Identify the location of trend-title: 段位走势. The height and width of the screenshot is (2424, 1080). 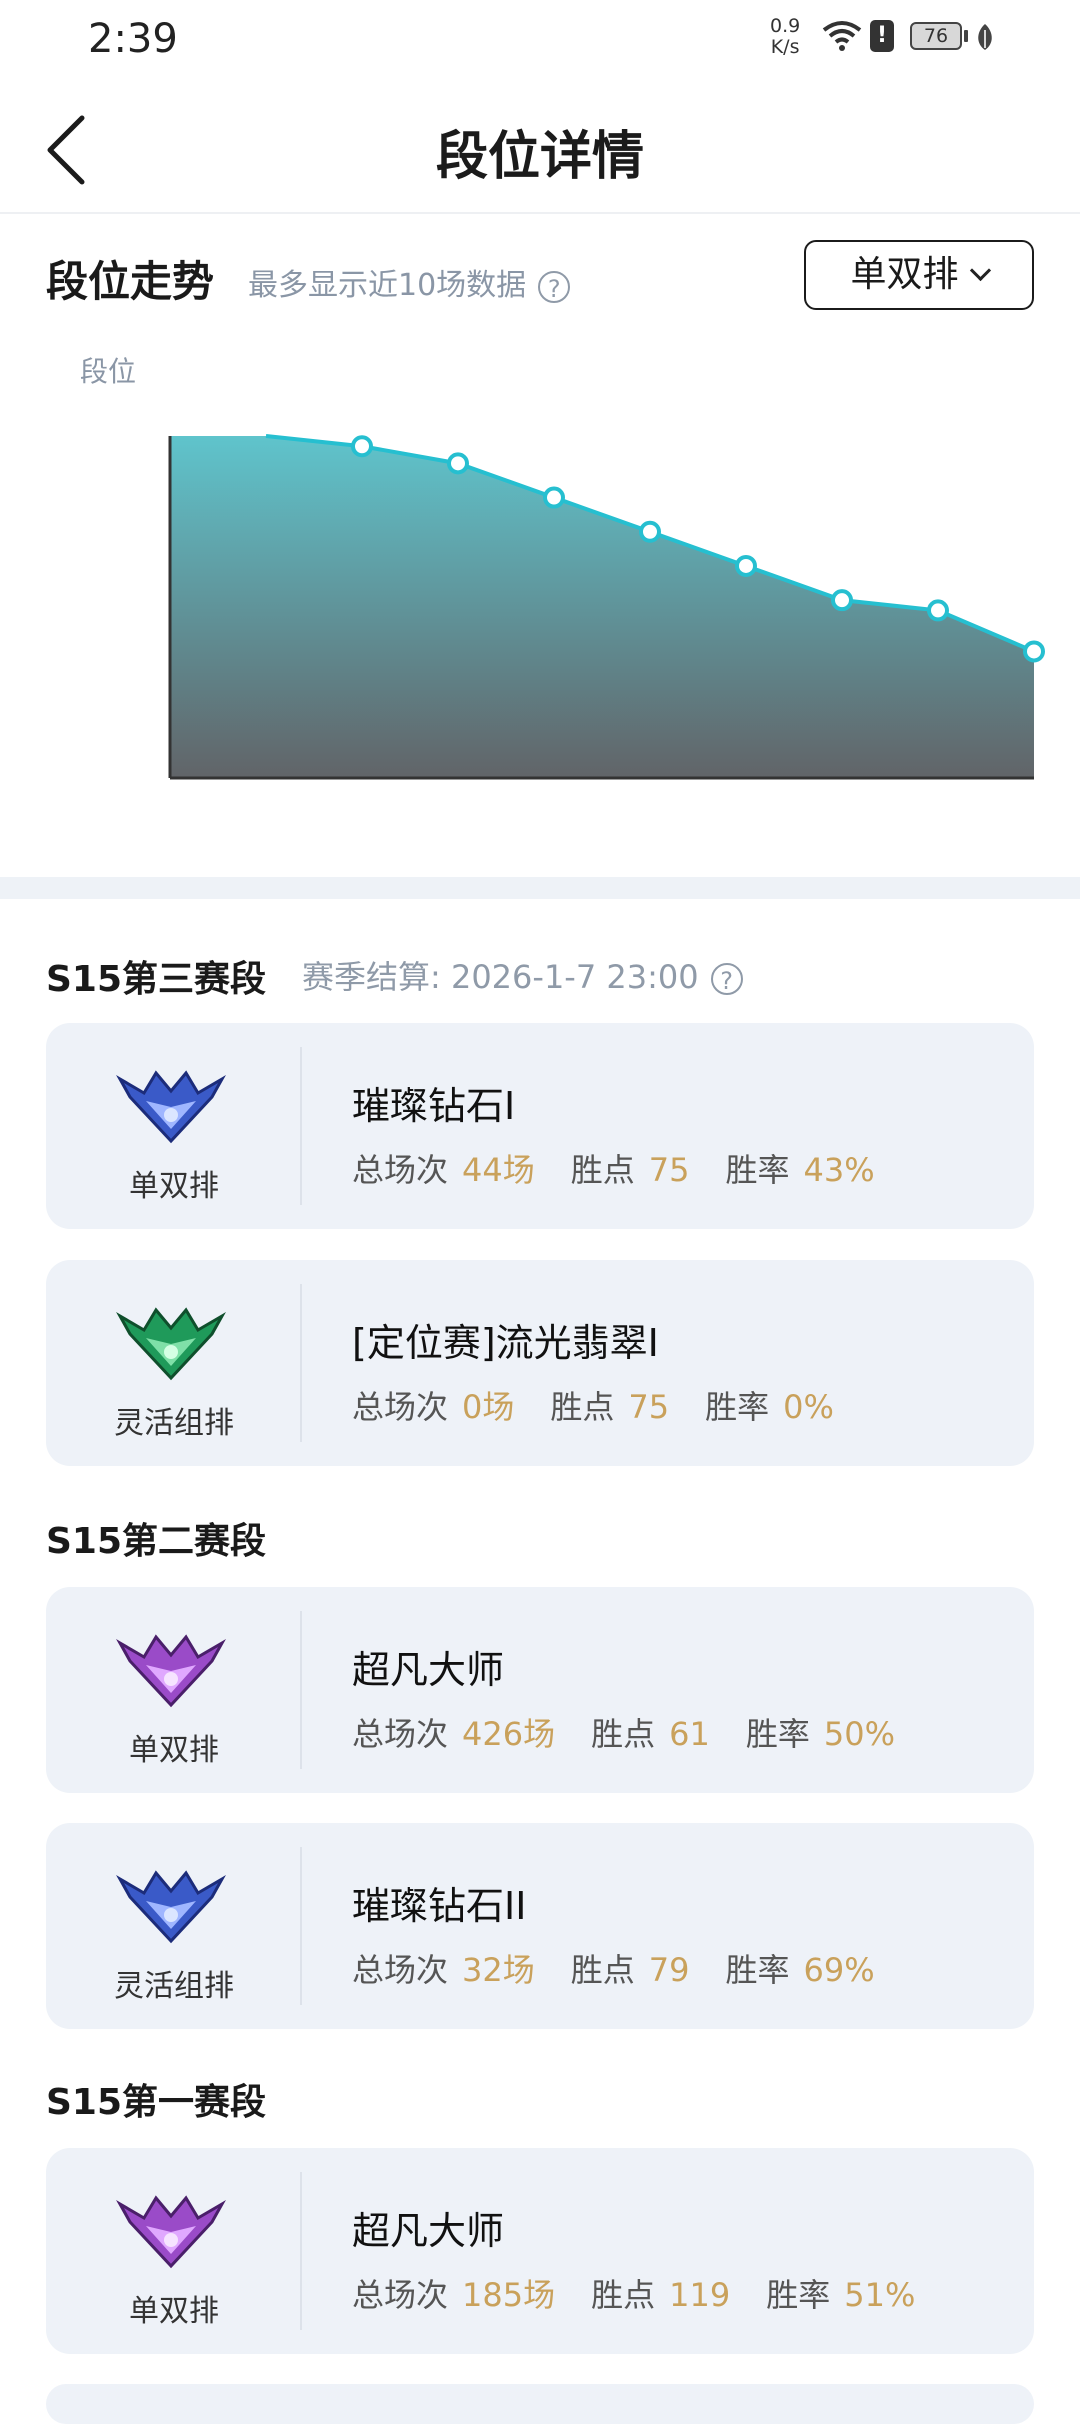
(130, 281).